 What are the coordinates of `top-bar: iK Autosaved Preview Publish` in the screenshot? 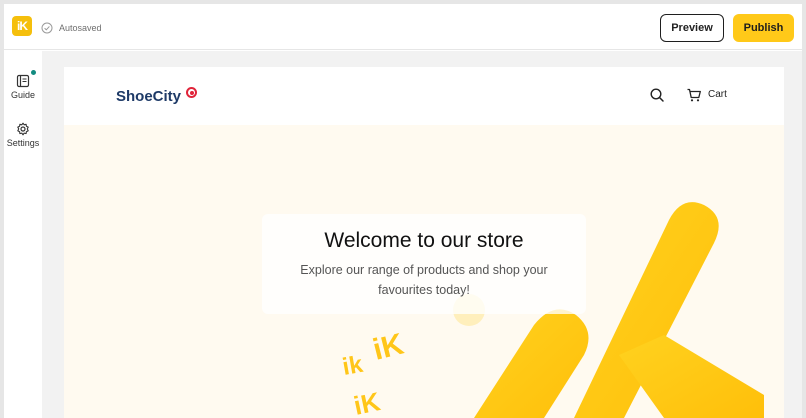 It's located at (403, 27).